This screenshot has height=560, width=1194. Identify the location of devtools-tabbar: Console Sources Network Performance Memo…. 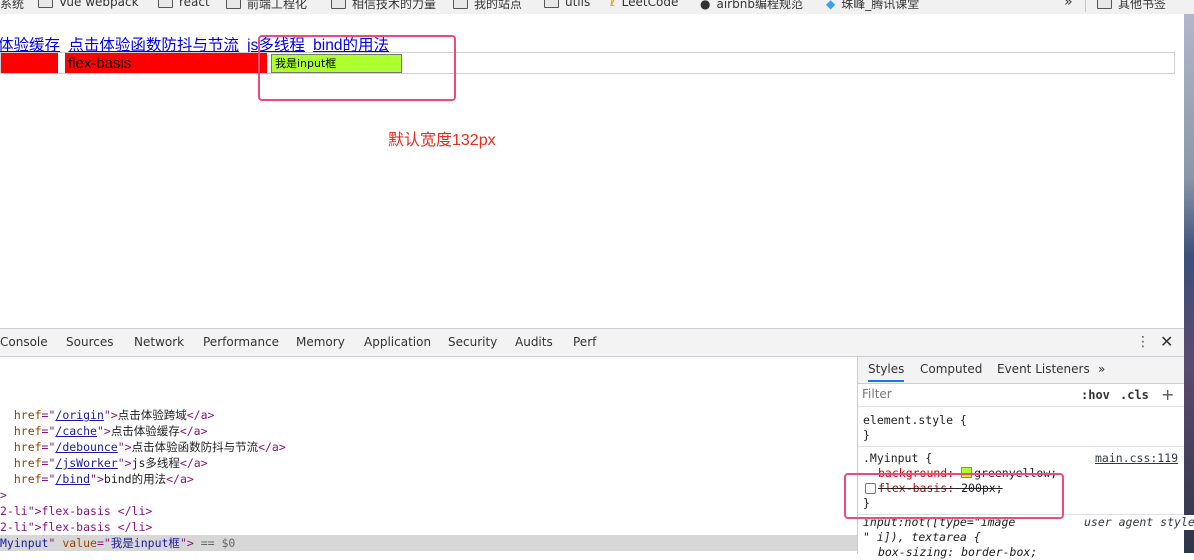
(592, 343).